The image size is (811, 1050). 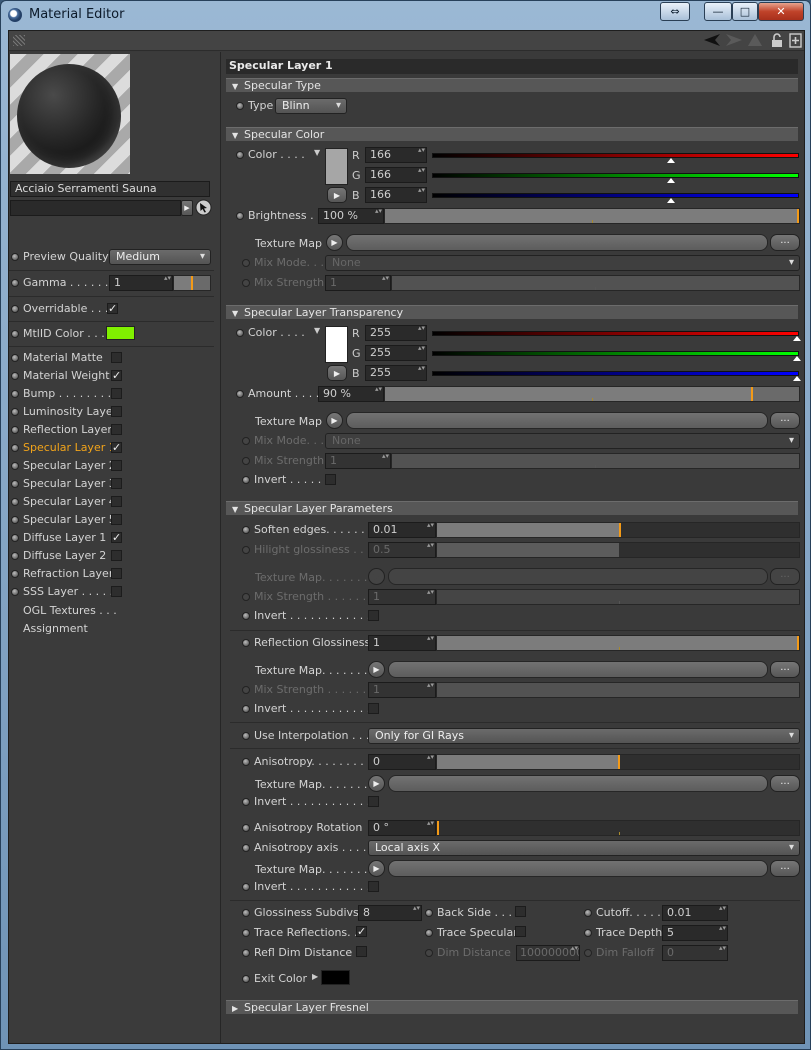 What do you see at coordinates (15, 257) in the screenshot?
I see `preview-quality-dot` at bounding box center [15, 257].